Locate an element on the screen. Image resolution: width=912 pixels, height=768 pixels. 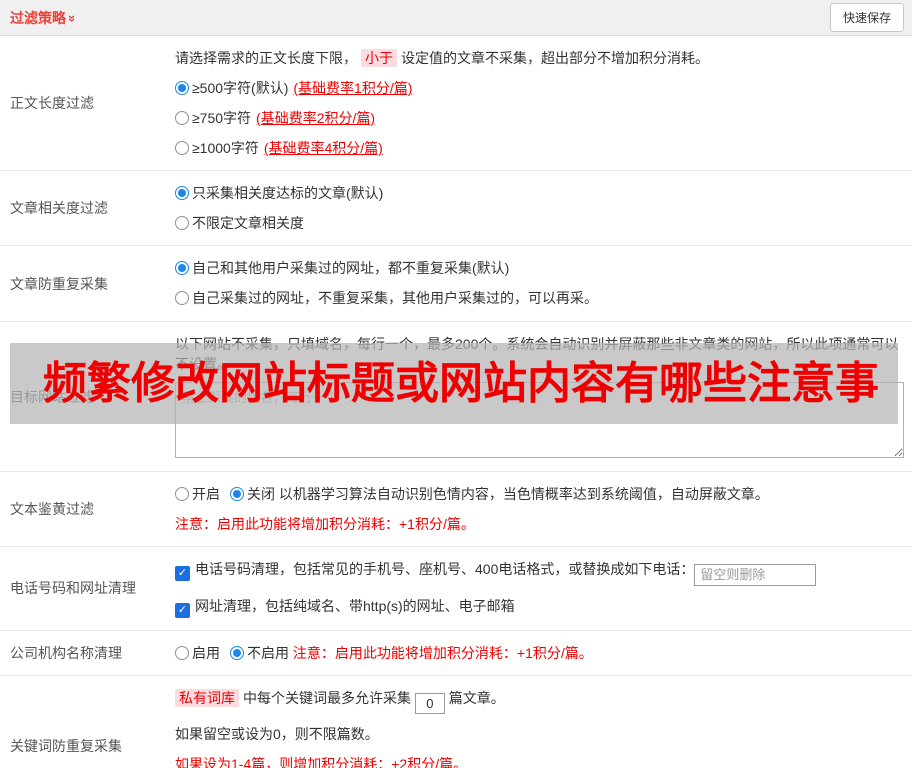
url-cleanup-label: 网址清理，包括纯域名、带http(s)的网址、电子邮箱 is located at coordinates (355, 606).